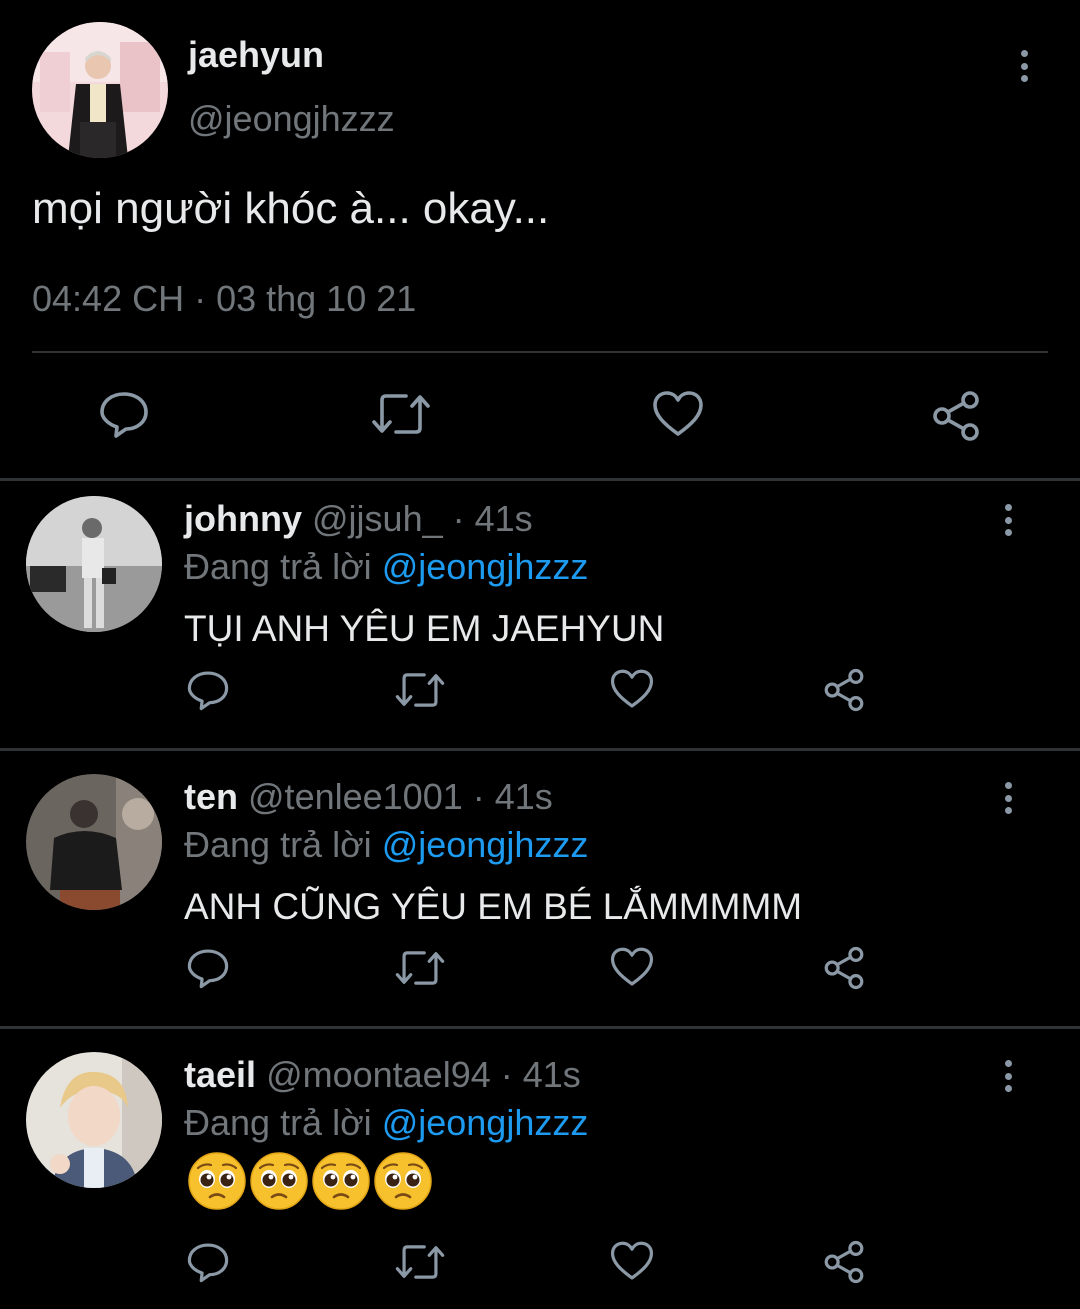  I want to click on user-display-name: ten, so click(211, 796).